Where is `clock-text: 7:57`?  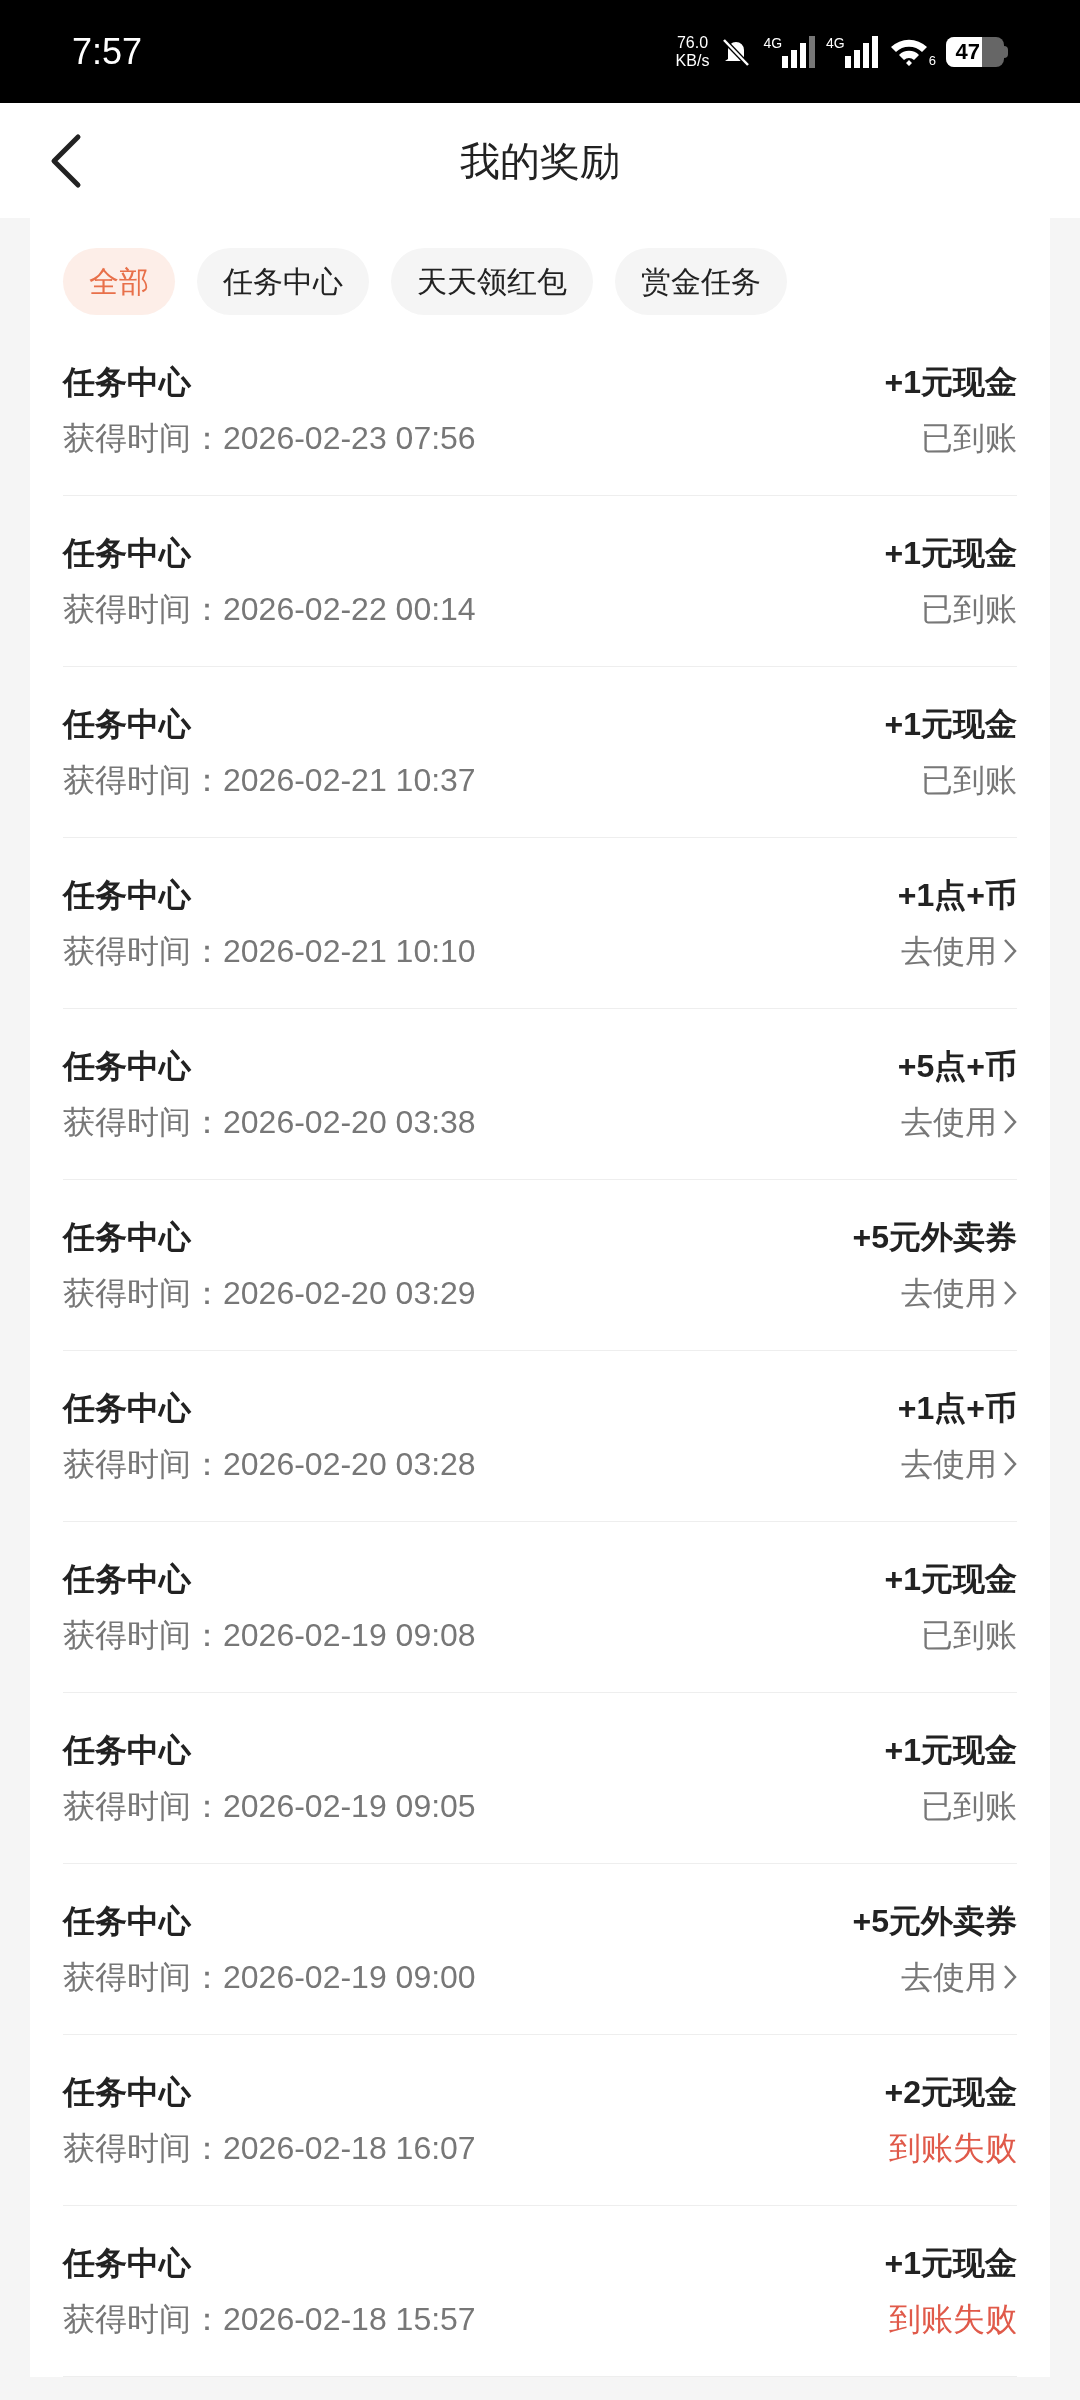
clock-text: 7:57 is located at coordinates (107, 51).